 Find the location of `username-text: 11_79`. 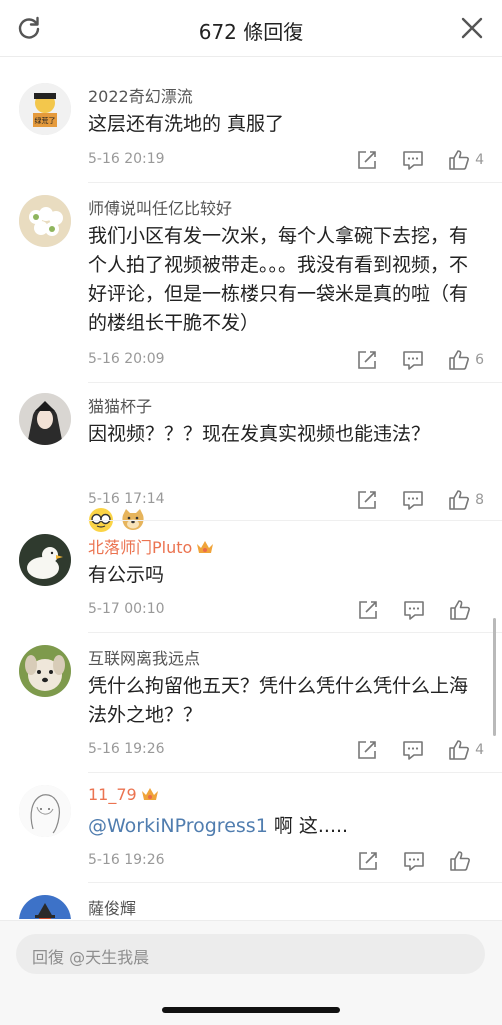

username-text: 11_79 is located at coordinates (112, 794).